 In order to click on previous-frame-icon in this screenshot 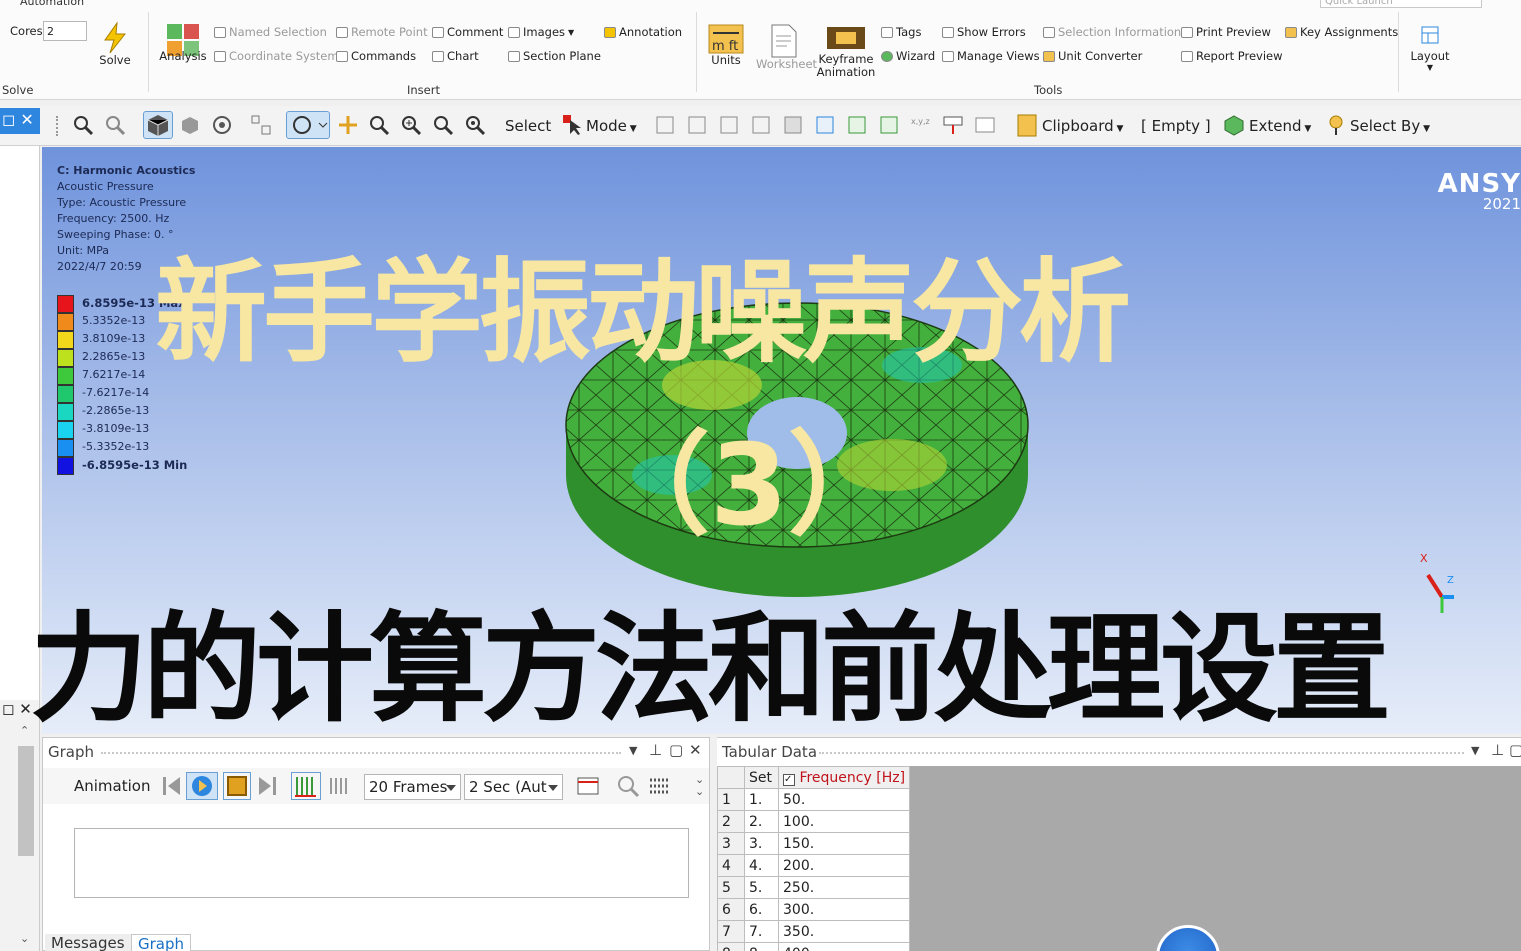, I will do `click(172, 786)`.